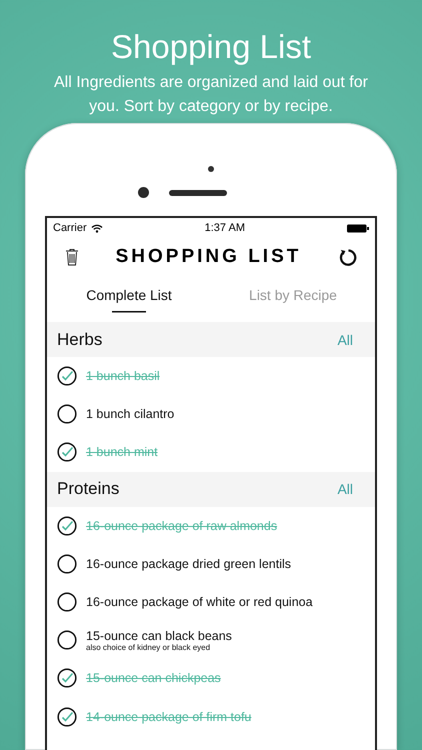 The width and height of the screenshot is (422, 750). What do you see at coordinates (209, 257) in the screenshot?
I see `app-title: SHOPPING LIST` at bounding box center [209, 257].